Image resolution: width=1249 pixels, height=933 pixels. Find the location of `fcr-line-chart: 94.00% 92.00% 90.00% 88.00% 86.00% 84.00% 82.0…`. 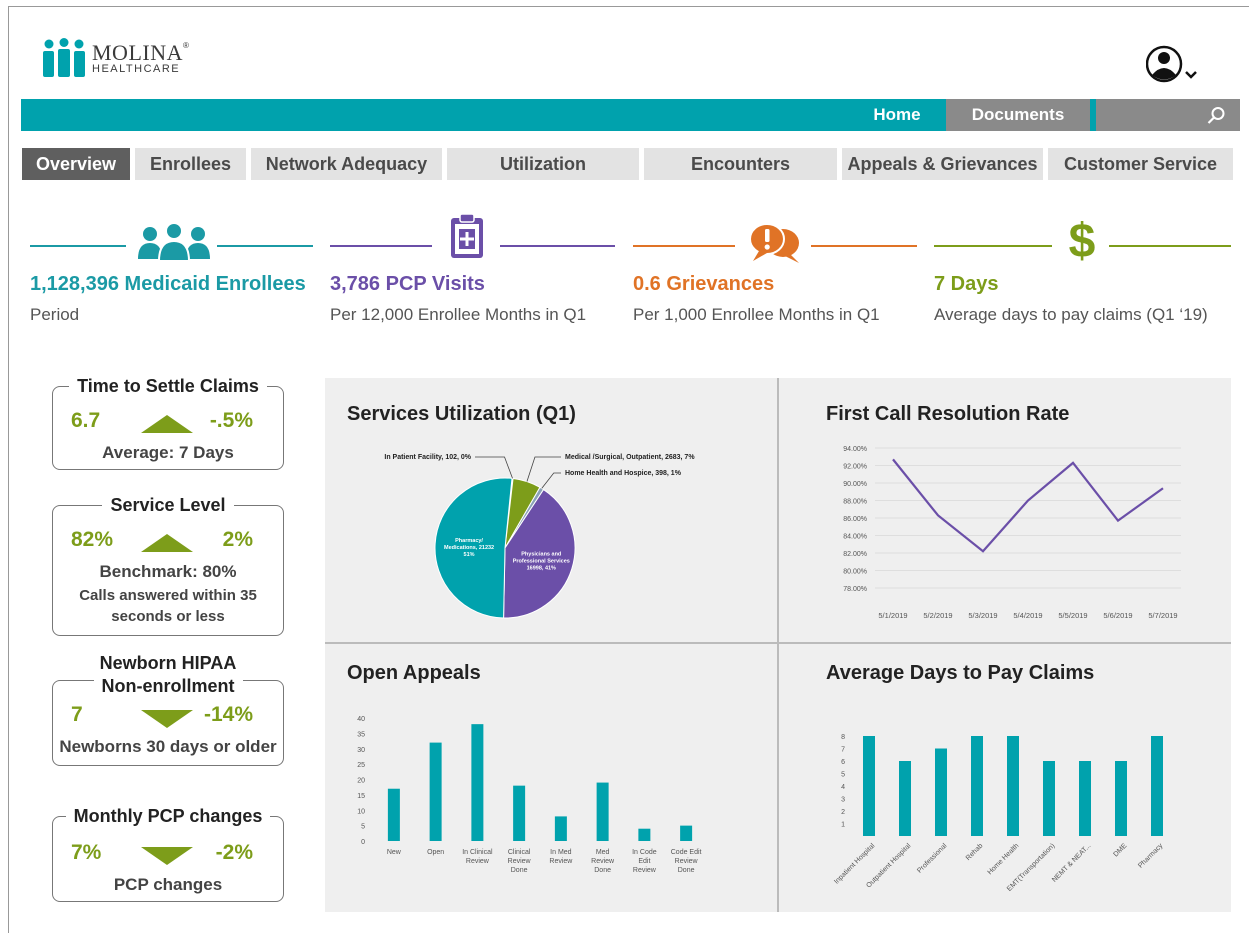

fcr-line-chart: 94.00% 92.00% 90.00% 88.00% 86.00% 84.00% 82.0… is located at coordinates (1012, 533).